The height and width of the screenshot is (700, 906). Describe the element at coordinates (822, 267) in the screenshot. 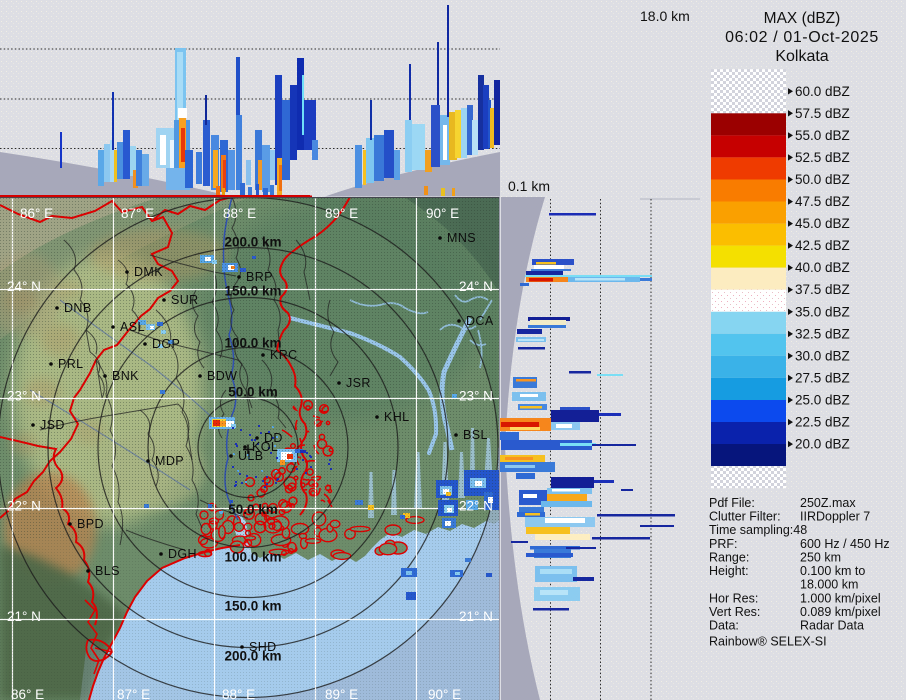

I see `svg-text: 40.0 dBZ` at that location.